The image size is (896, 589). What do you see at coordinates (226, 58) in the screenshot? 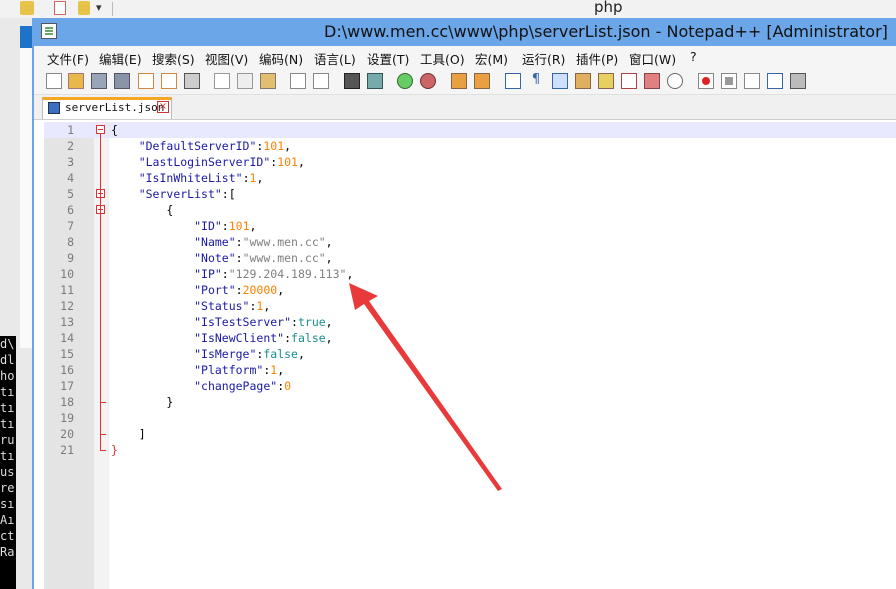
I see `menu-view: 视图(V)` at bounding box center [226, 58].